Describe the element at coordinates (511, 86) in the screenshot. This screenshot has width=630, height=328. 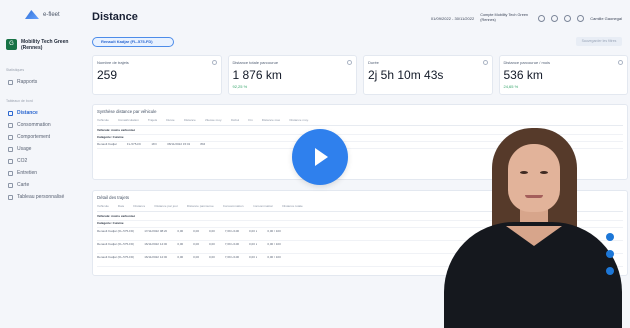
I see `kpi-delta: 24,65 %` at that location.